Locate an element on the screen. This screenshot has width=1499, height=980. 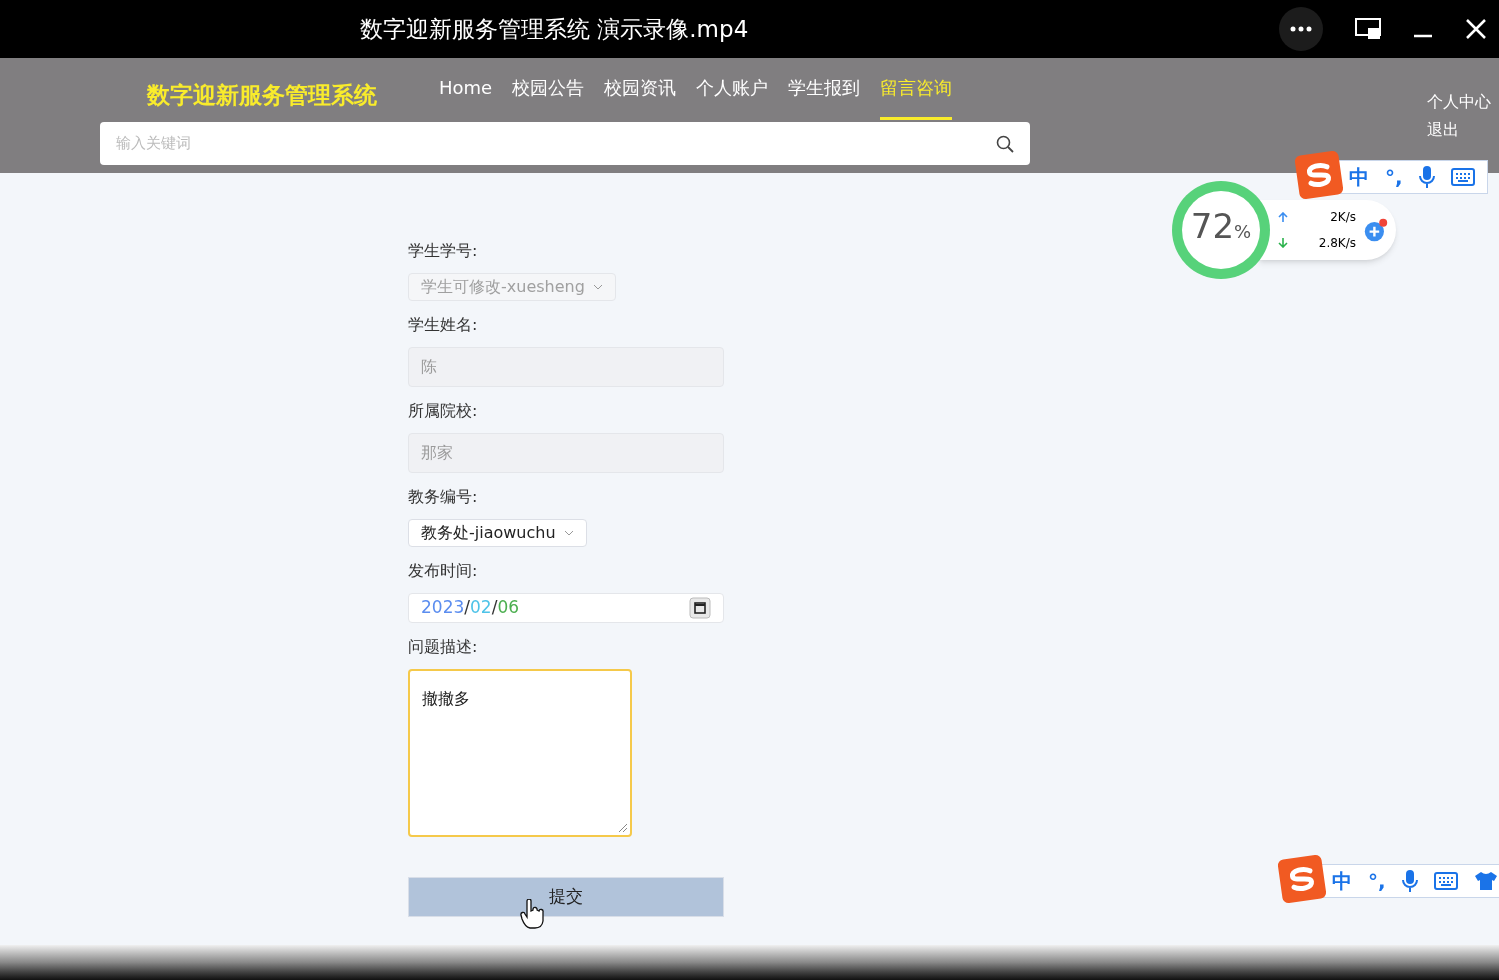
calendar-icon is located at coordinates (700, 608).